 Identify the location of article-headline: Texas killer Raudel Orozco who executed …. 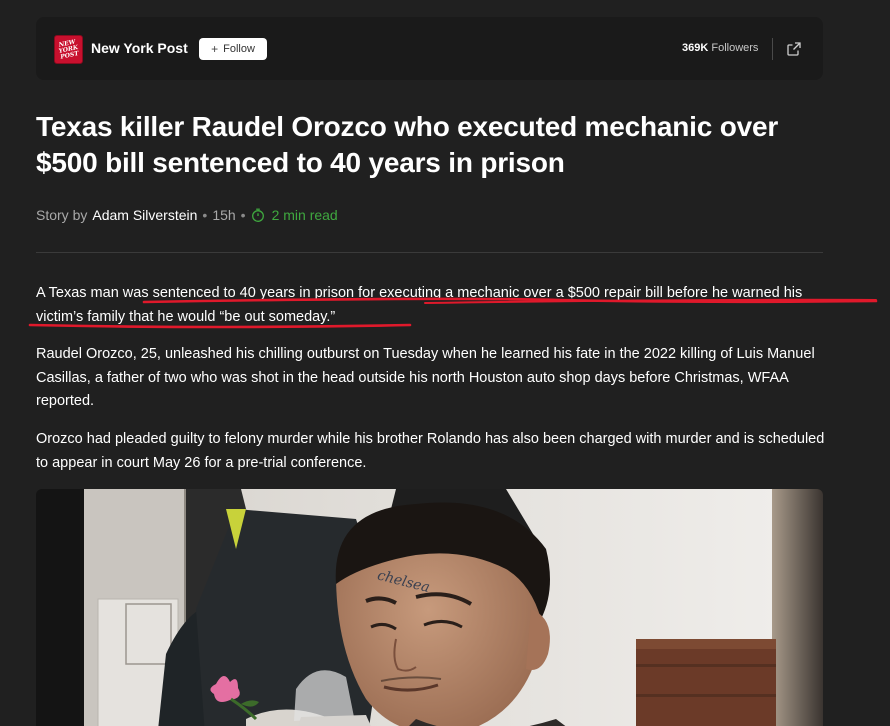
(407, 144).